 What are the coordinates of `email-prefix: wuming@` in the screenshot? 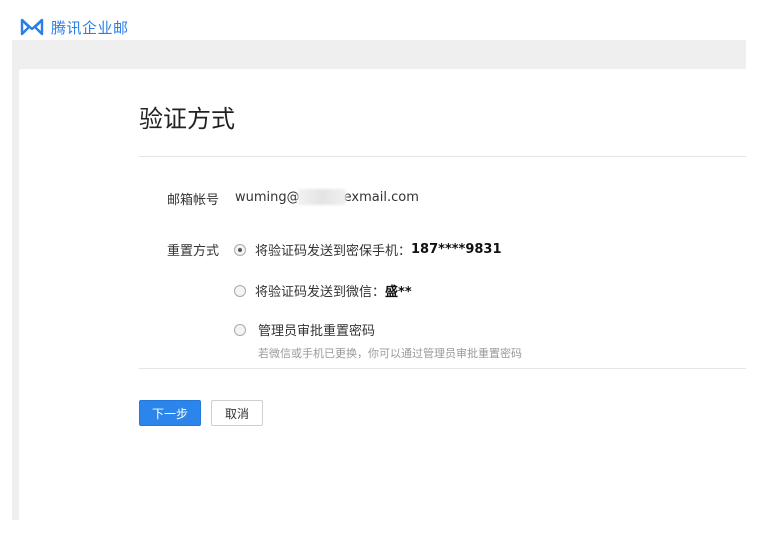 It's located at (267, 197).